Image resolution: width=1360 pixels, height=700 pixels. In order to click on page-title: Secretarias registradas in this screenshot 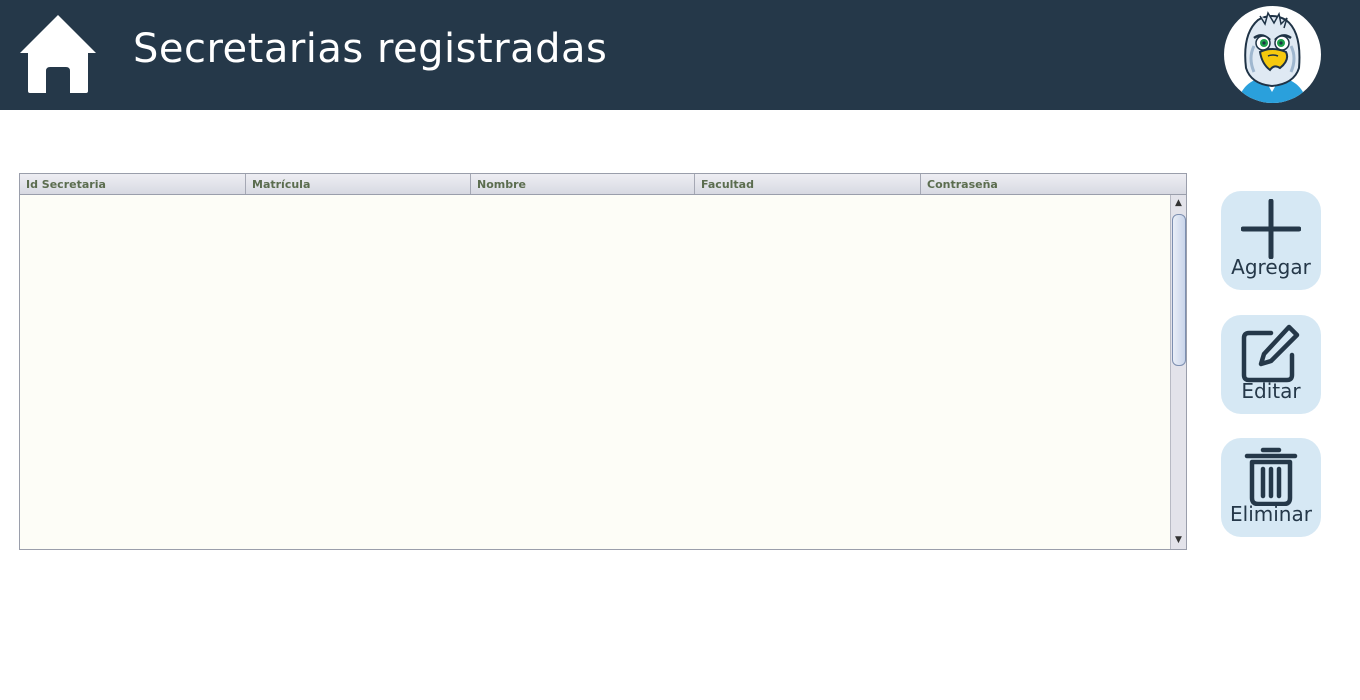, I will do `click(370, 49)`.